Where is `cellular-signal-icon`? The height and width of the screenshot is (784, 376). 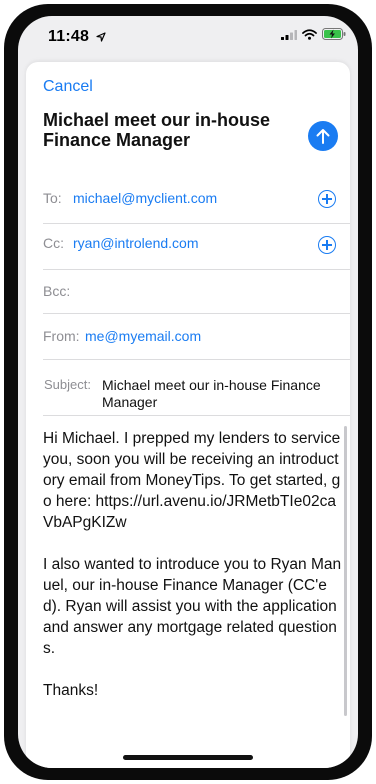
cellular-signal-icon is located at coordinates (289, 34).